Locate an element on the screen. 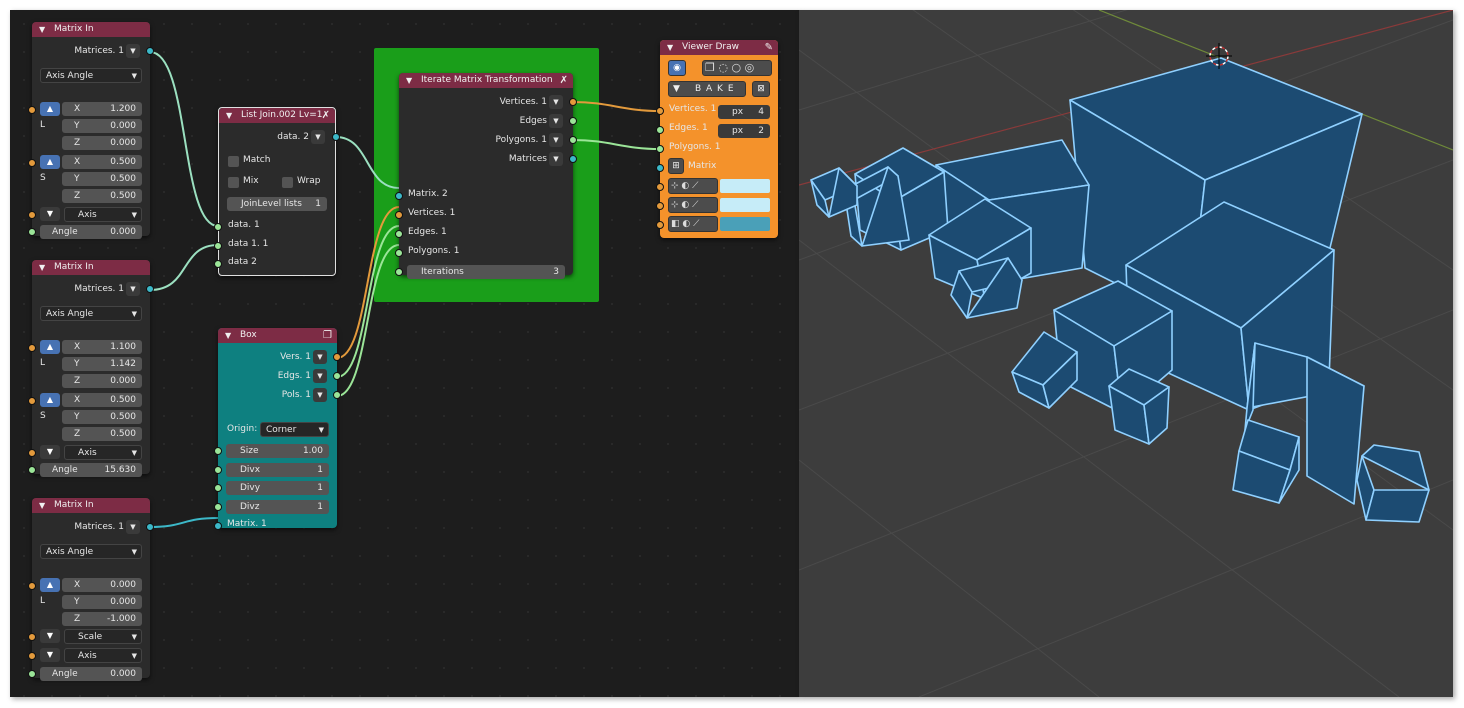 Image resolution: width=1464 pixels, height=708 pixels. vertex-color-swatch is located at coordinates (745, 186).